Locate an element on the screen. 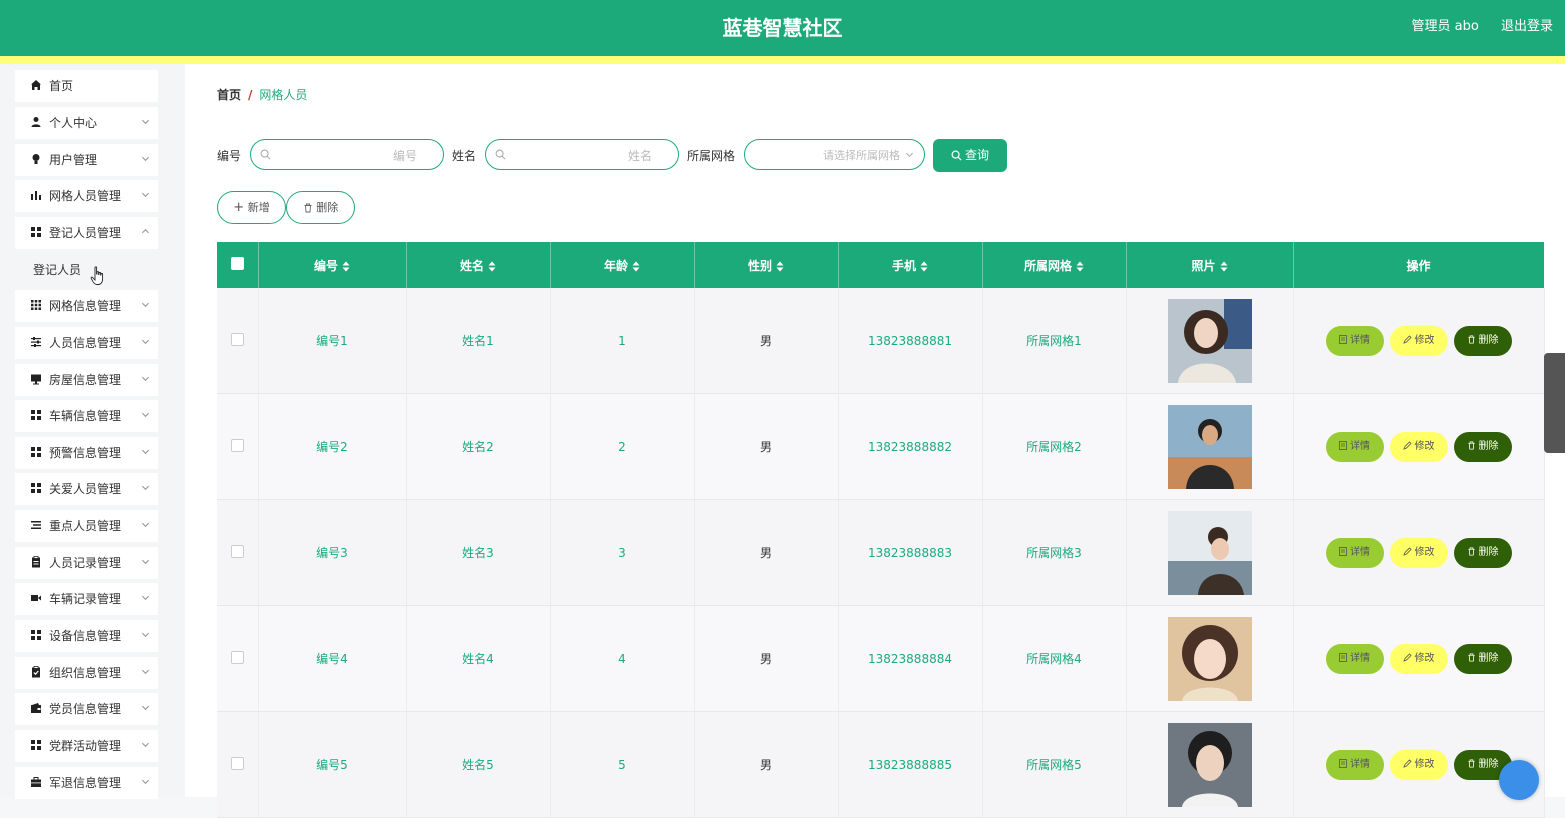  sidebar-item-label: 人员信息管理 is located at coordinates (85, 343).